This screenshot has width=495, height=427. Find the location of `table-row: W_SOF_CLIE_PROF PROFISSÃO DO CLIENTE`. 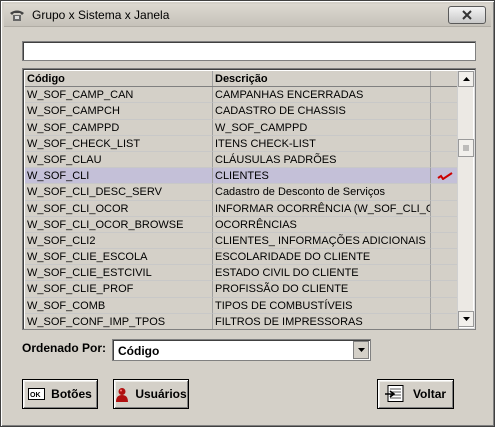

table-row: W_SOF_CLIE_PROF PROFISSÃO DO CLIENTE is located at coordinates (242, 289).